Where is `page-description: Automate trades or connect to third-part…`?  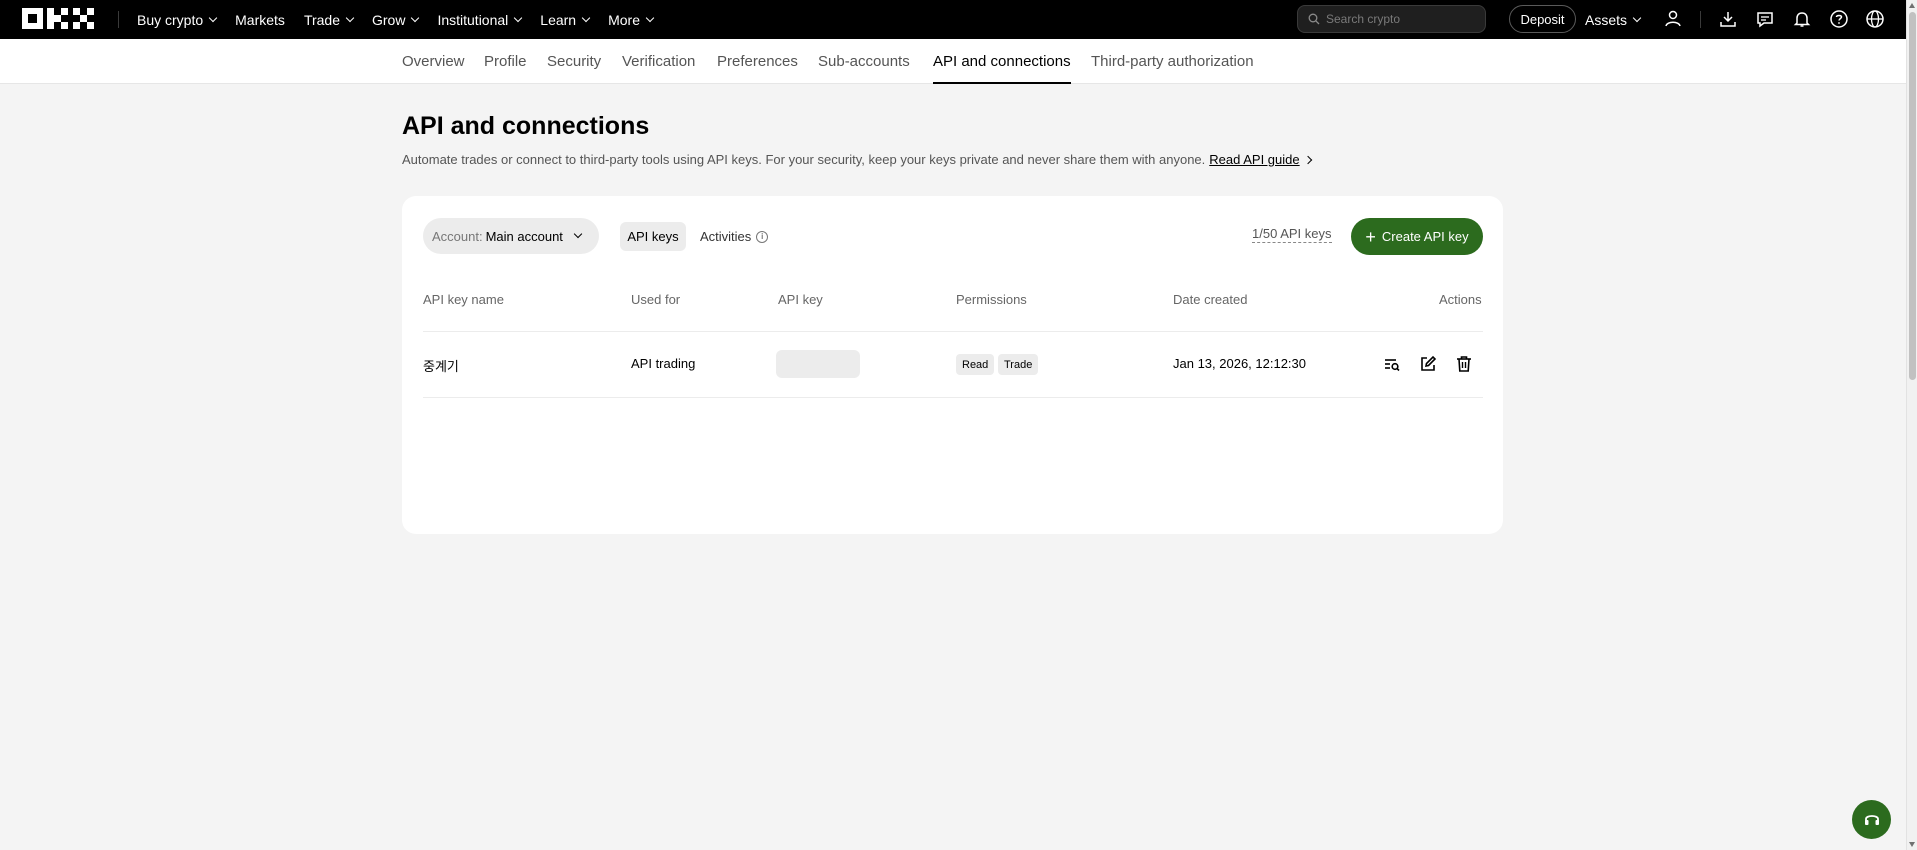 page-description: Automate trades or connect to third-part… is located at coordinates (857, 159).